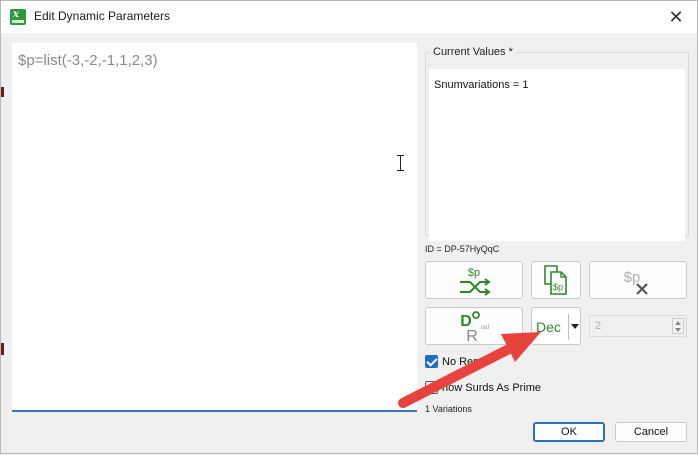 The image size is (698, 455). I want to click on decimal-places-stepper: 2, so click(638, 326).